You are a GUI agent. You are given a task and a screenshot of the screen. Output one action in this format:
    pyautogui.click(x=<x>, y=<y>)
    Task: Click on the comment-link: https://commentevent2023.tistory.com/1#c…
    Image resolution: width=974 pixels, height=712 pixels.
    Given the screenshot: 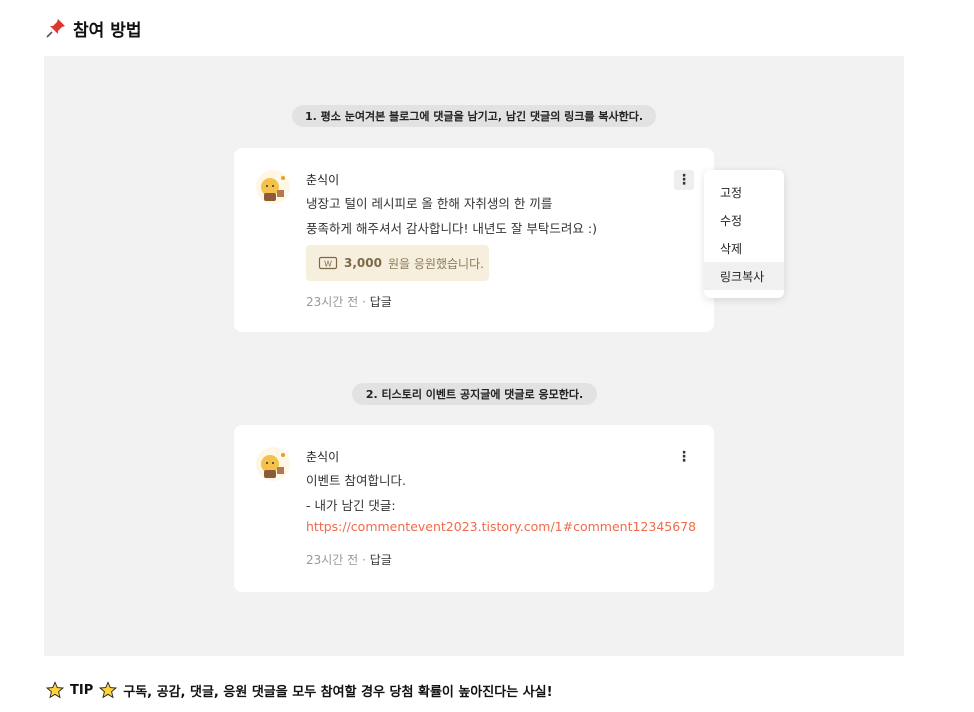 What is the action you would take?
    pyautogui.click(x=501, y=526)
    